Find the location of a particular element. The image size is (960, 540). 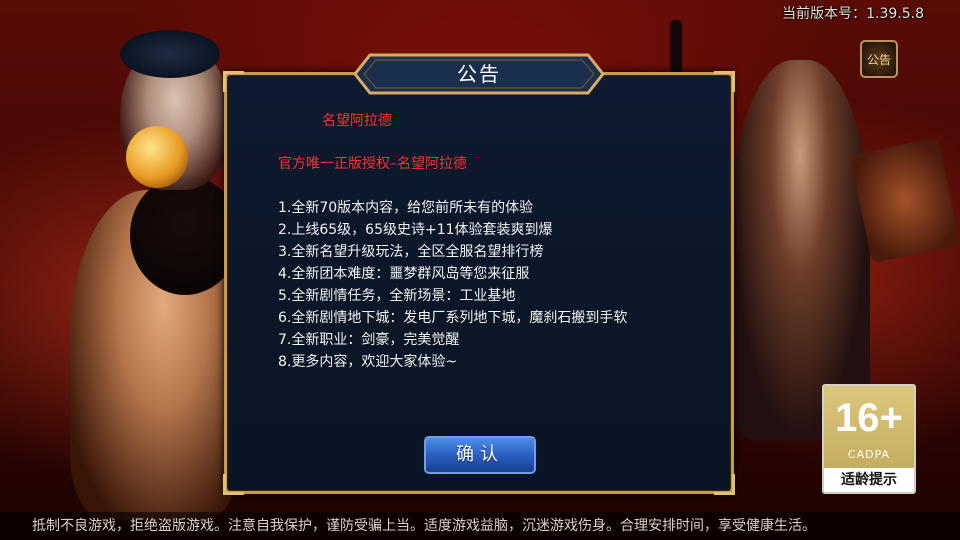

age-rating-caption: 适龄提示 is located at coordinates (869, 480).